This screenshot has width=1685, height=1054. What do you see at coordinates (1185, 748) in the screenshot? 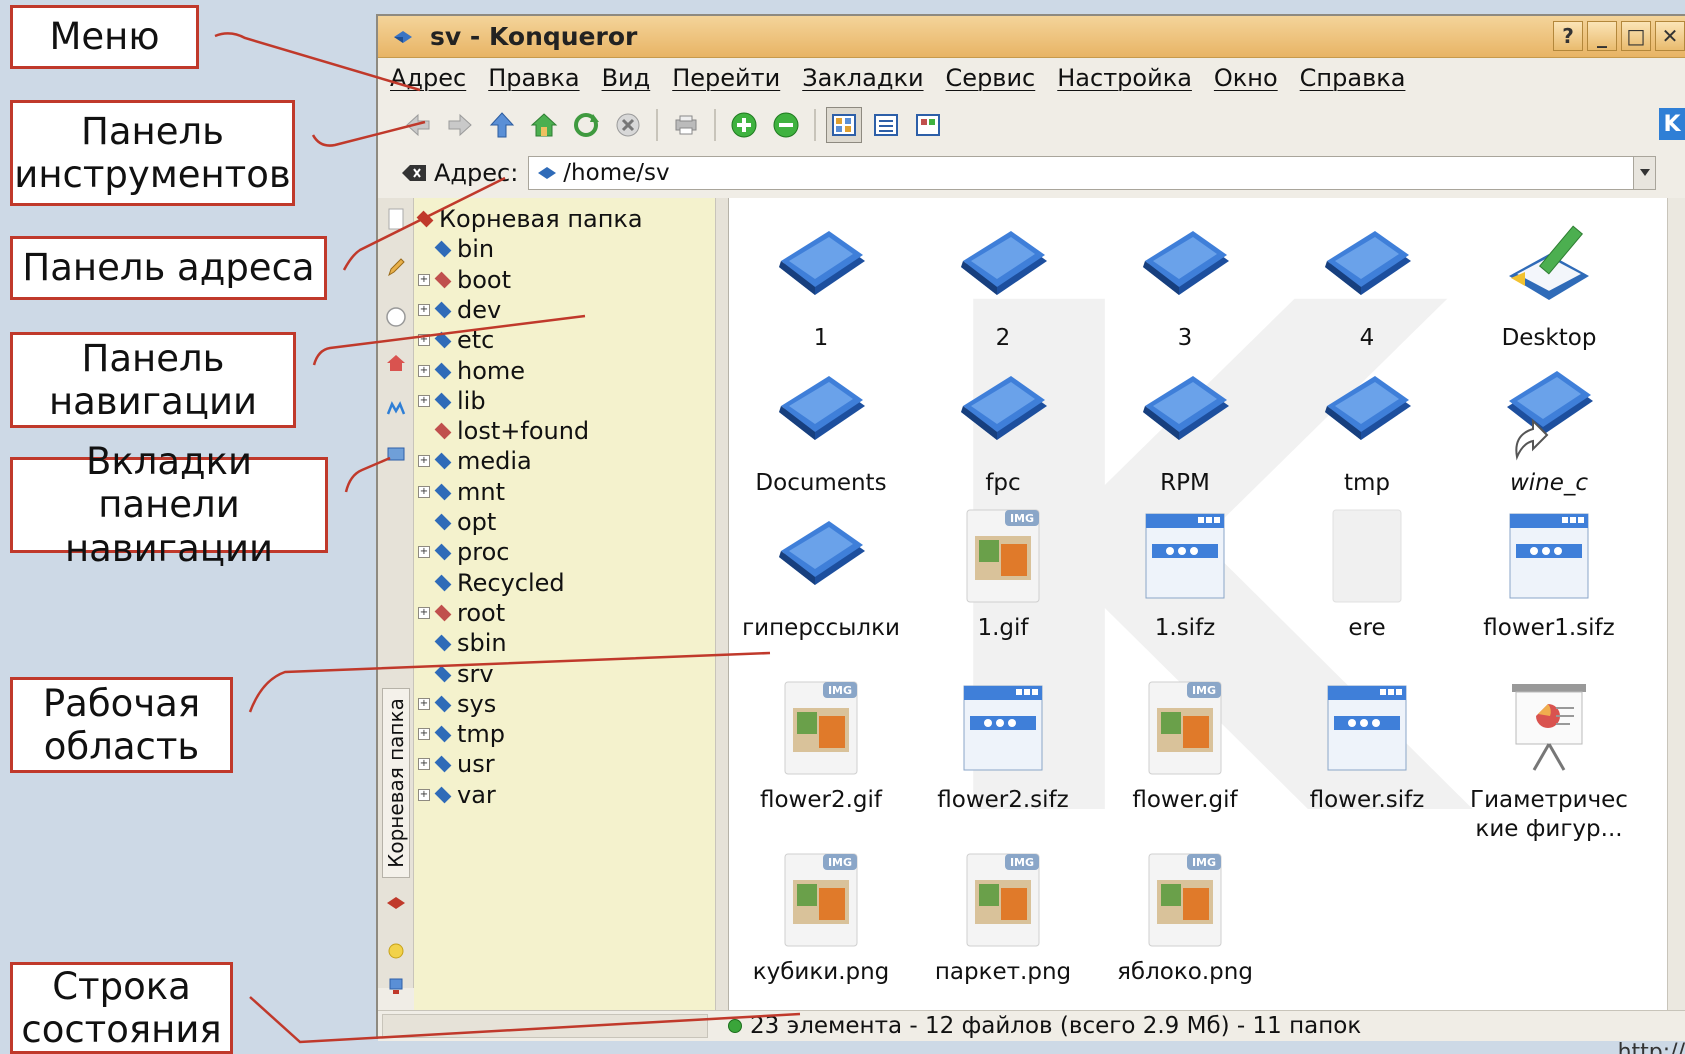
I see `file-item-flower-gif: IMG flower.gif` at bounding box center [1185, 748].